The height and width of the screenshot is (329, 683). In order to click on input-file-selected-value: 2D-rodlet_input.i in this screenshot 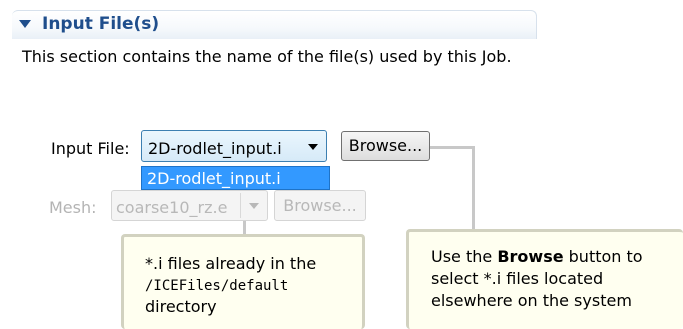, I will do `click(215, 148)`.